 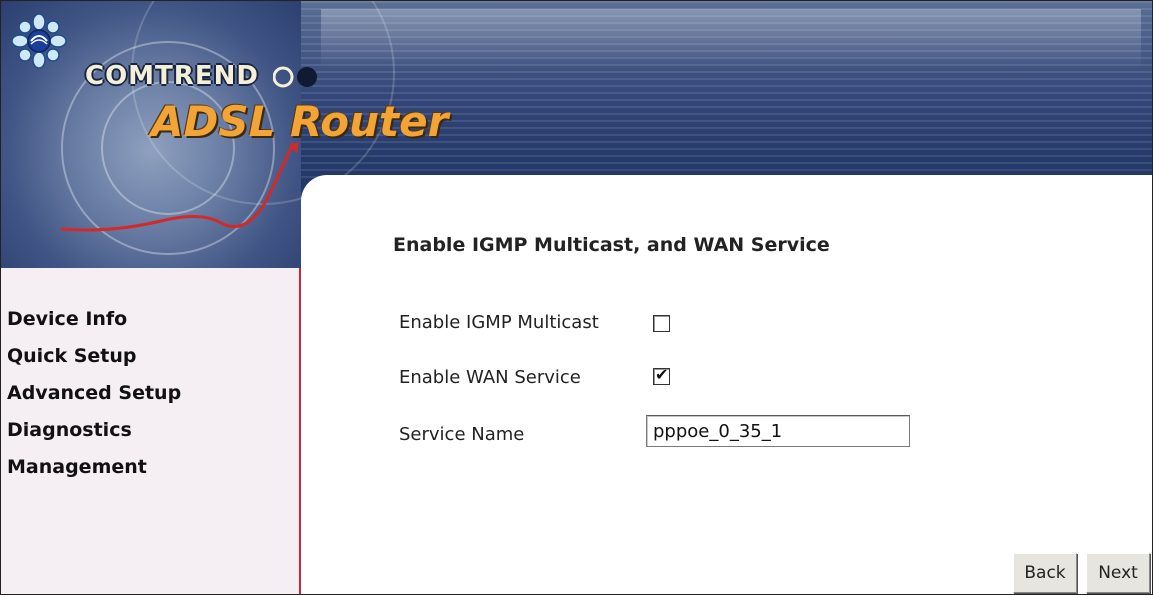 What do you see at coordinates (94, 319) in the screenshot?
I see `sidebar-item-device-info: Device Info` at bounding box center [94, 319].